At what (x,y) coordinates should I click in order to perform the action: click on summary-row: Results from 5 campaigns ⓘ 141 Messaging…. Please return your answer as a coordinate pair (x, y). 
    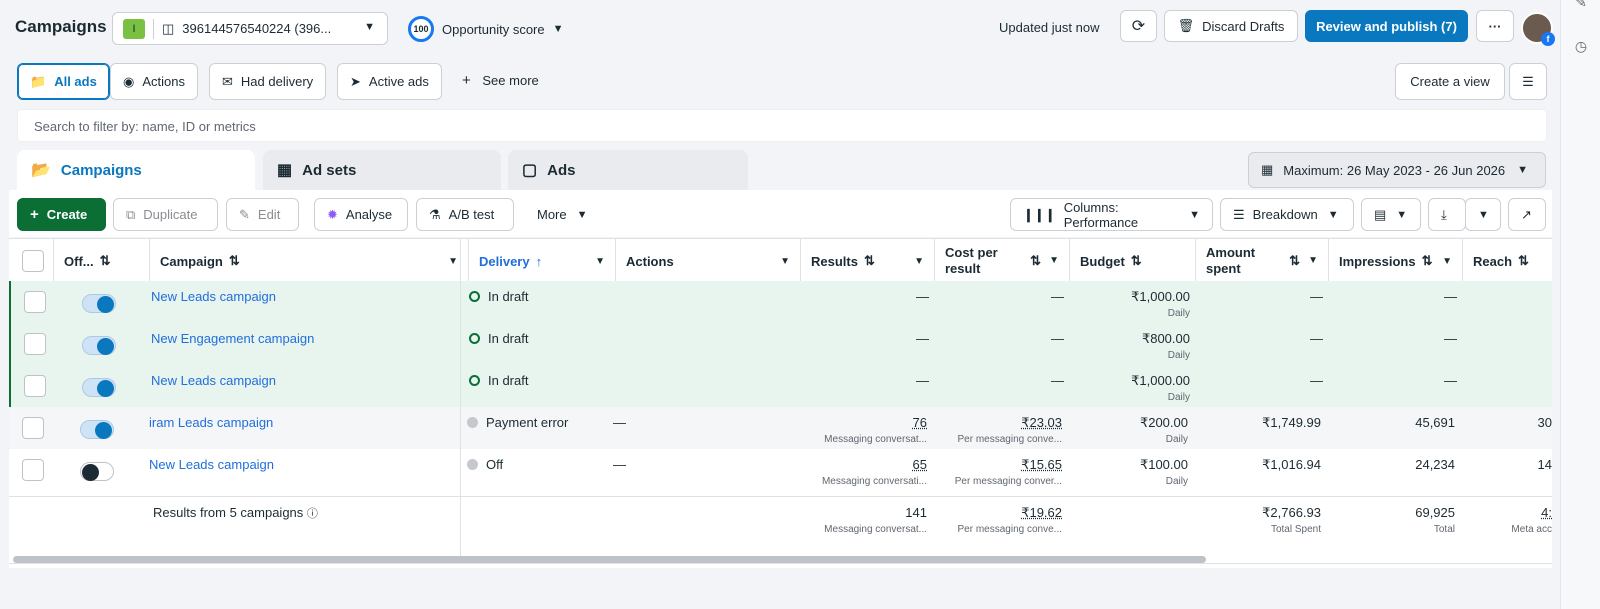
    Looking at the image, I should click on (780, 530).